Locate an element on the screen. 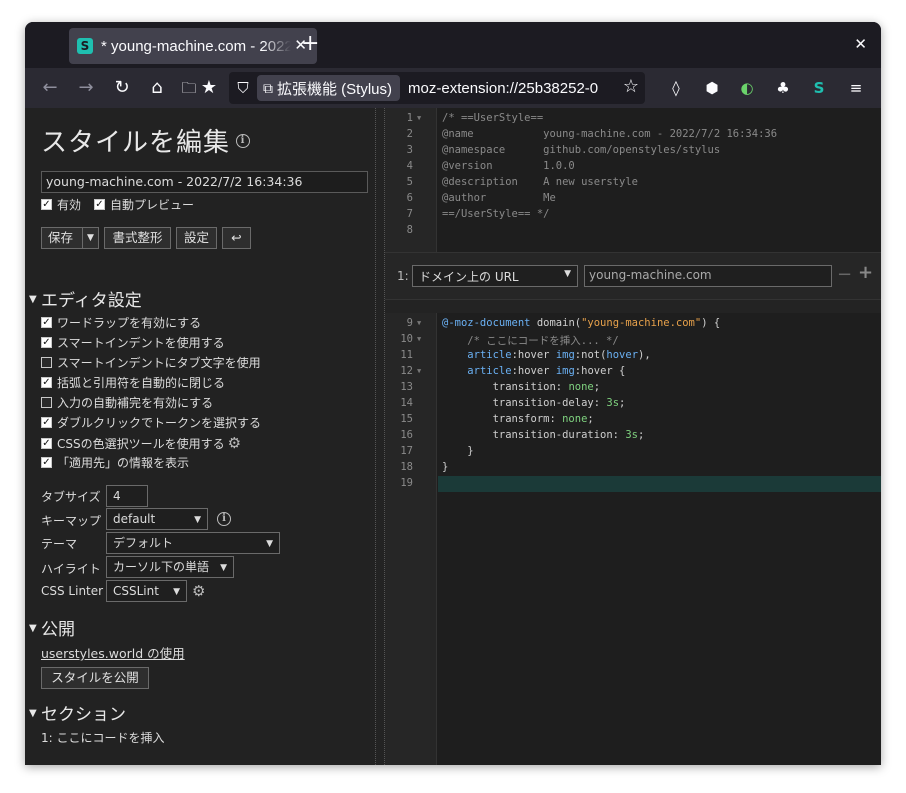 The image size is (906, 793). beautify-button: 書式整形 is located at coordinates (137, 238).